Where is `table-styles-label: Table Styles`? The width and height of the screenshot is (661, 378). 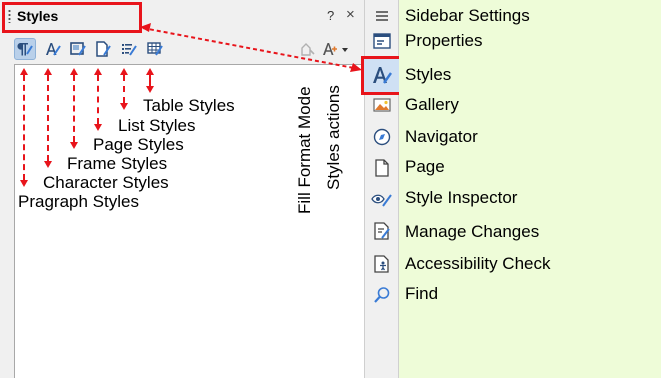
table-styles-label: Table Styles is located at coordinates (189, 105).